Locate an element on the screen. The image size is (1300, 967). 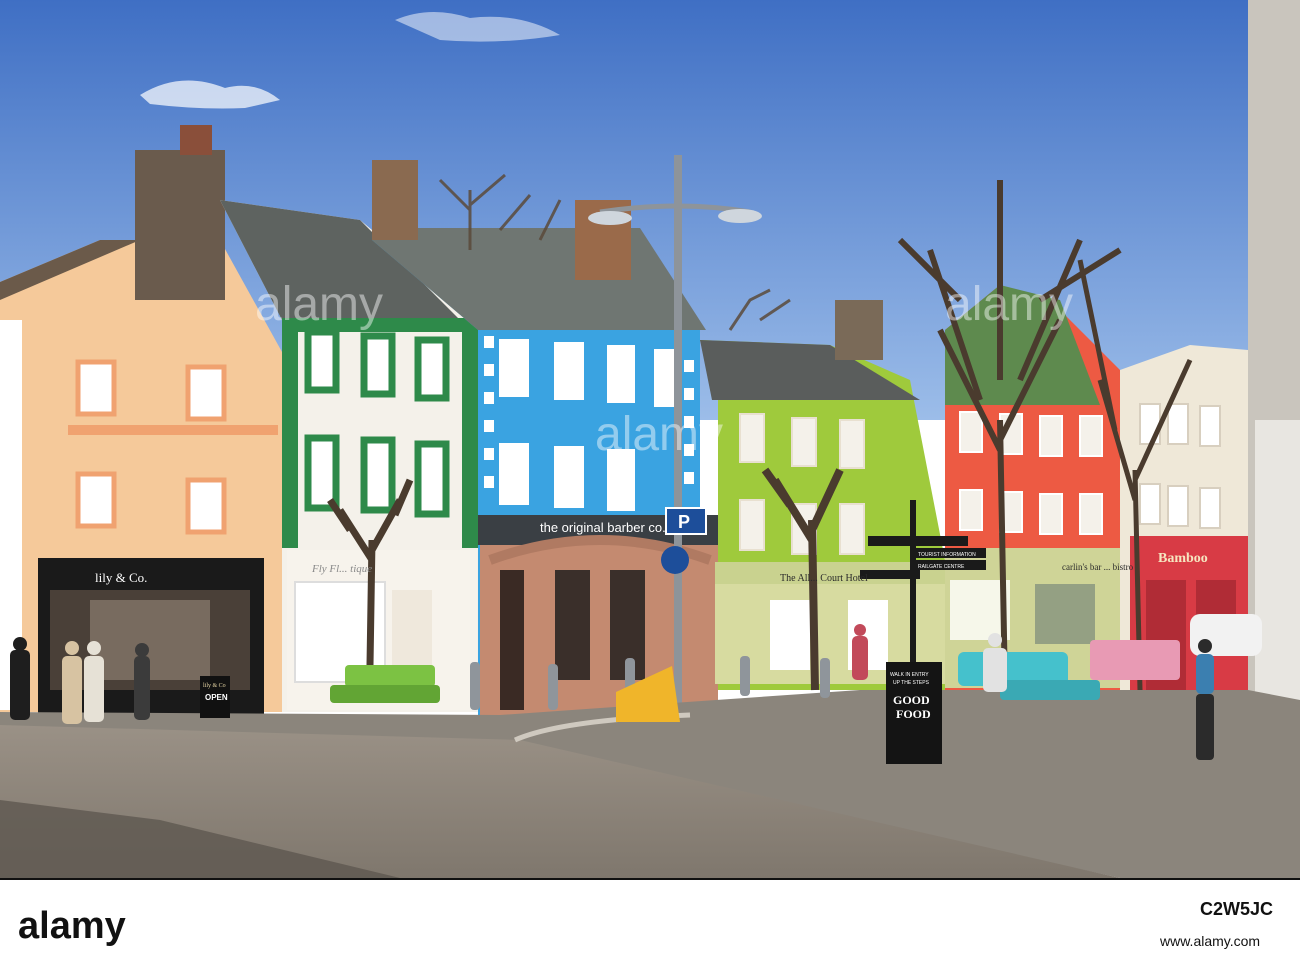
board-line-1: WALK IN ENTRY is located at coordinates (909, 675).